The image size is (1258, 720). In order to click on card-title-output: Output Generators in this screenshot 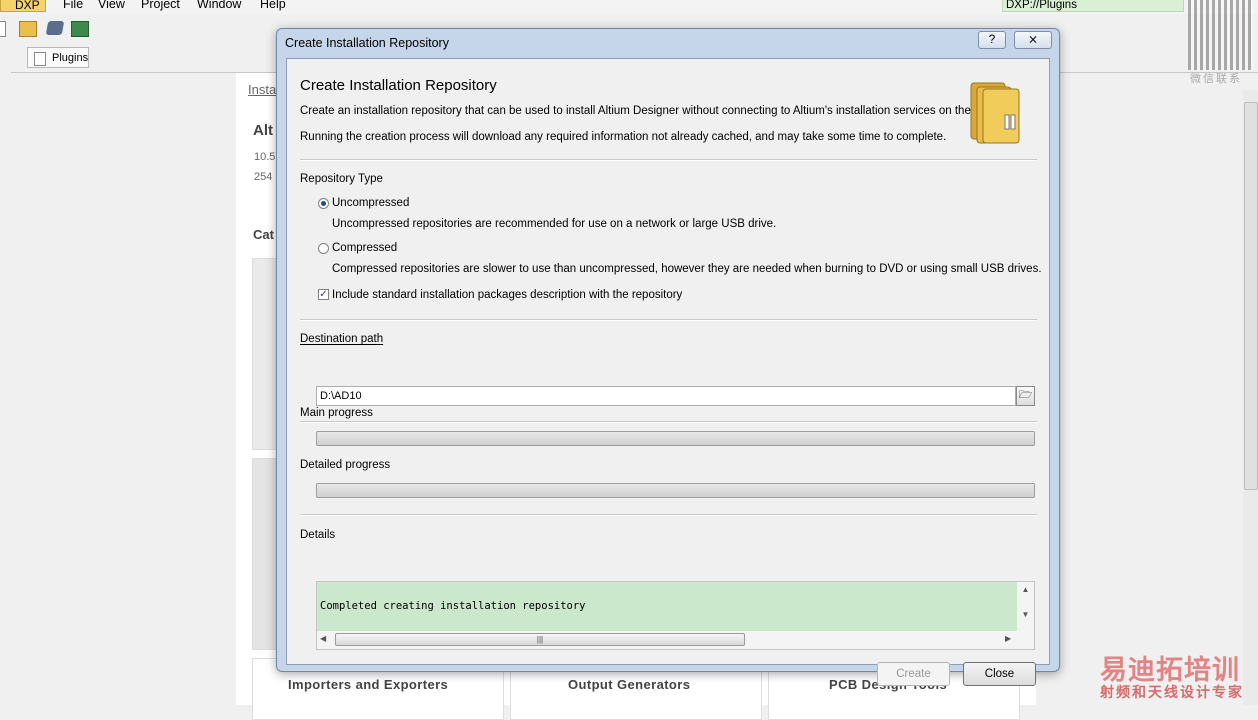, I will do `click(629, 684)`.